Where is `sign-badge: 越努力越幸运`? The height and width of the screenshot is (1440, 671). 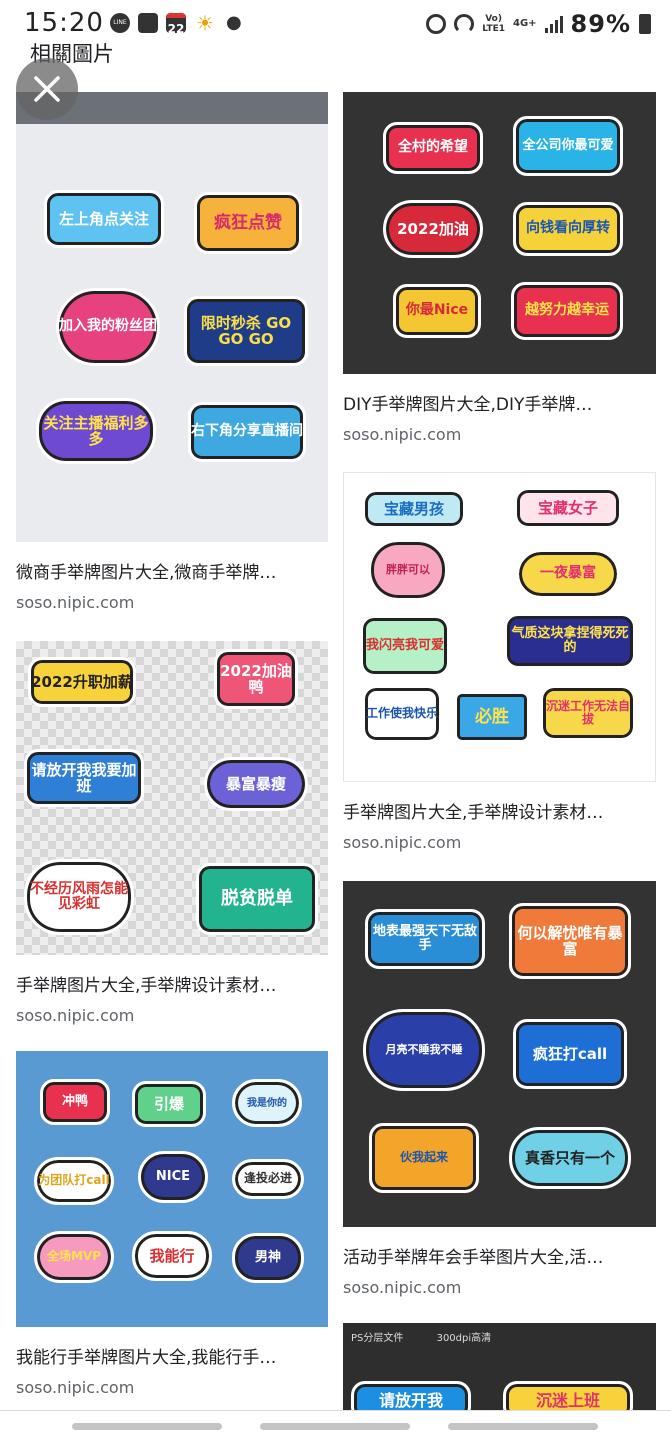 sign-badge: 越努力越幸运 is located at coordinates (567, 311).